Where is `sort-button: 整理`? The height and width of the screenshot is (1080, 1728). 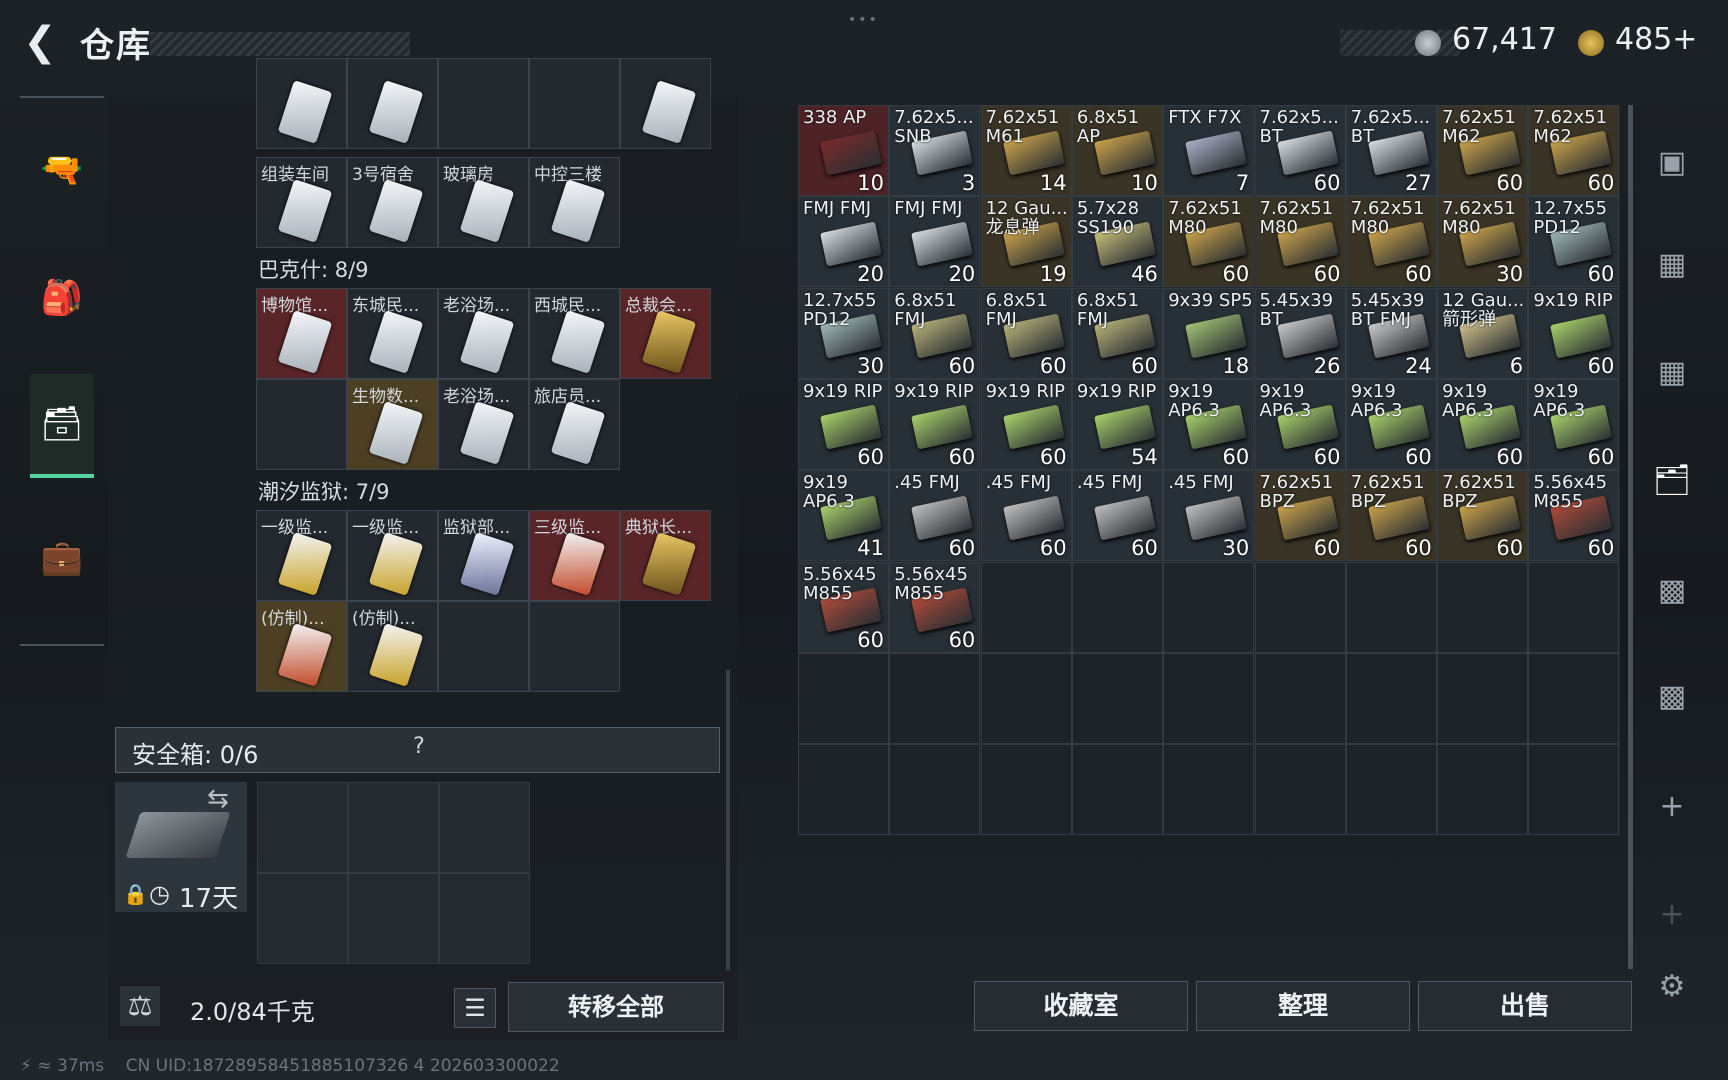
sort-button: 整理 is located at coordinates (1303, 1006).